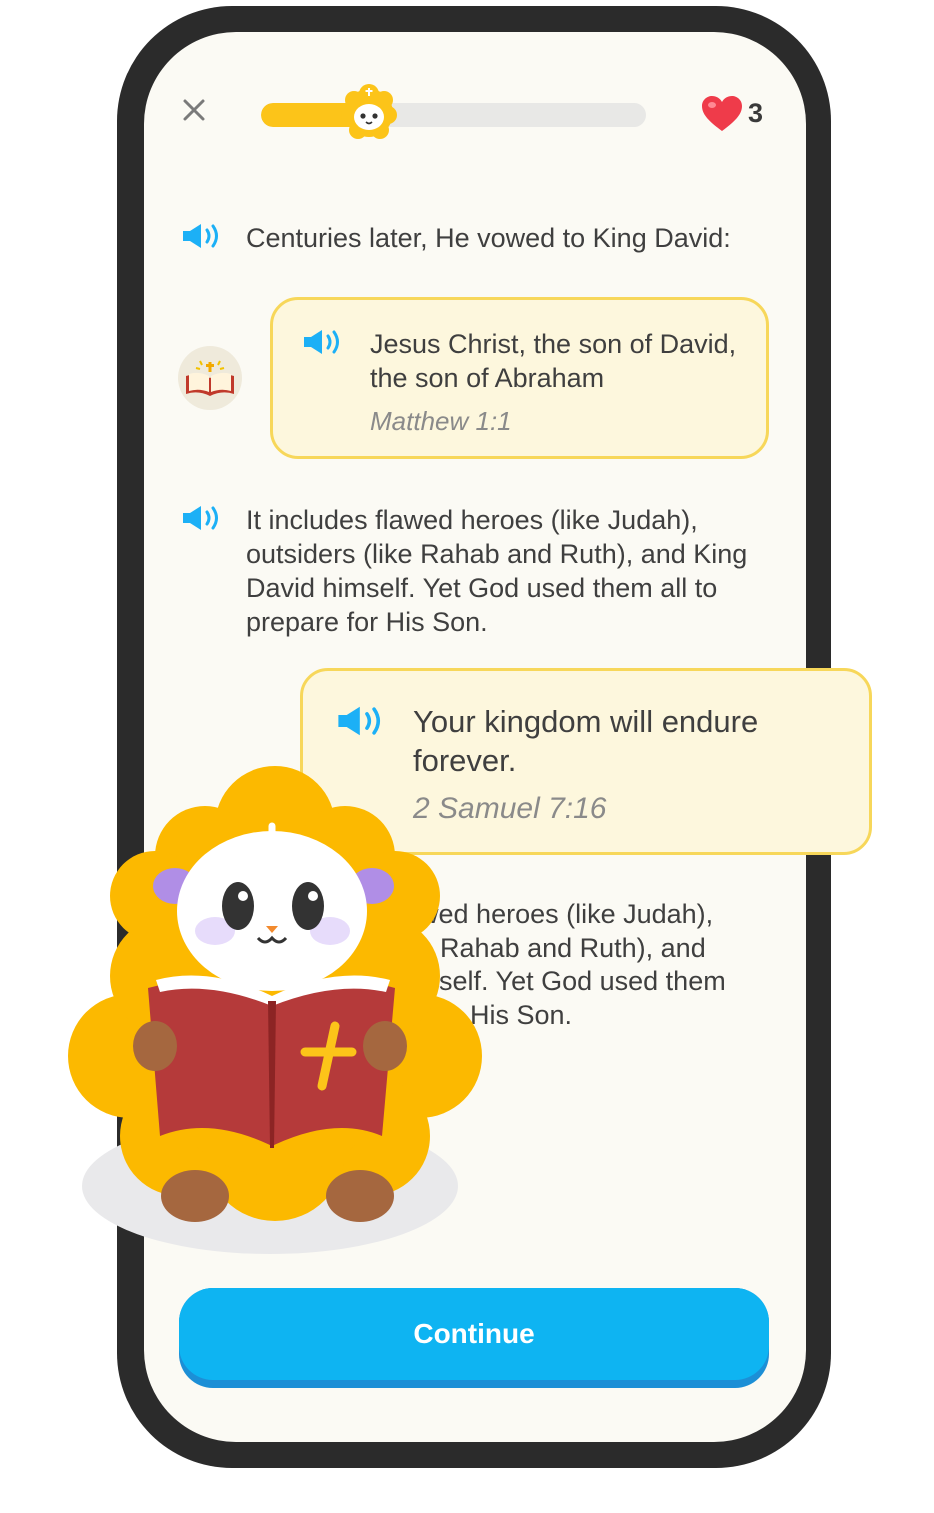 The width and height of the screenshot is (934, 1513). What do you see at coordinates (453, 115) in the screenshot?
I see `lesson-progress-bar` at bounding box center [453, 115].